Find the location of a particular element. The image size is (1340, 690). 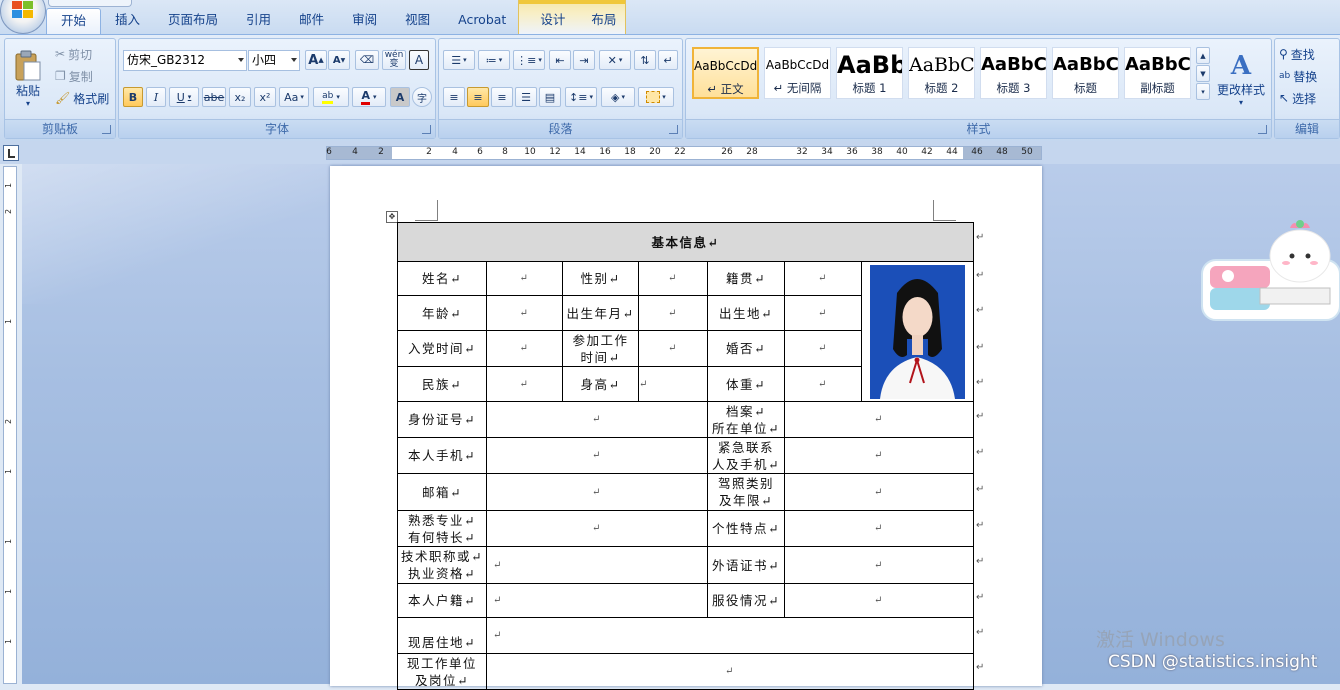

tab-review: 审阅 is located at coordinates (364, 20).